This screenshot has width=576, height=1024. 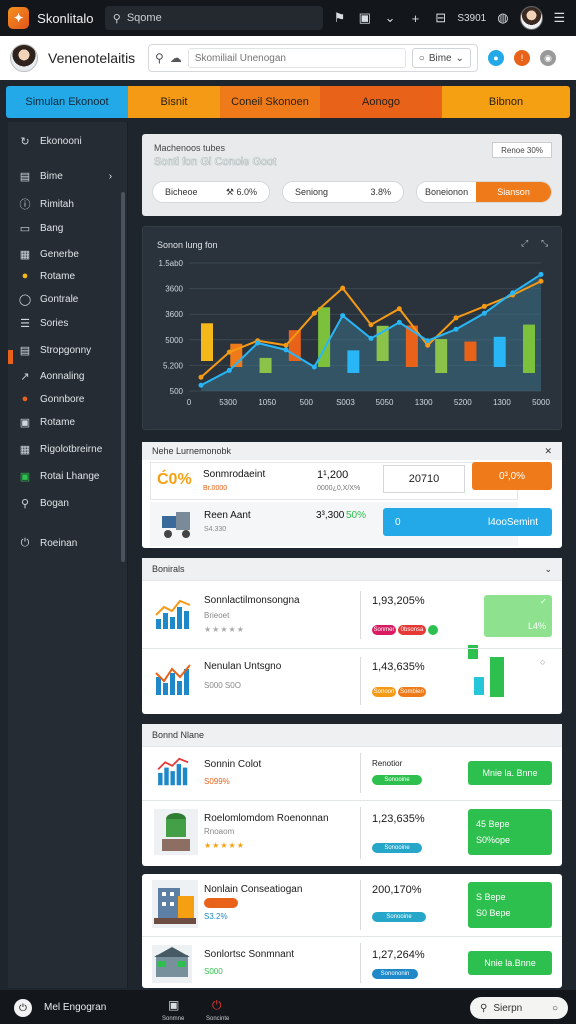 What do you see at coordinates (24, 58) in the screenshot?
I see `profile-avatar` at bounding box center [24, 58].